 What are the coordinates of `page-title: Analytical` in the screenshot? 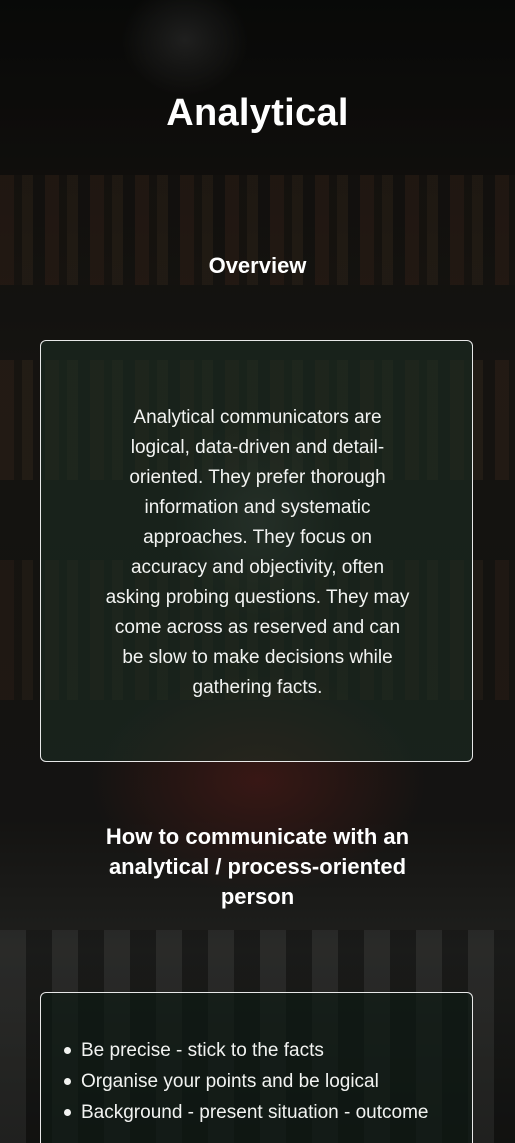 It's located at (257, 113).